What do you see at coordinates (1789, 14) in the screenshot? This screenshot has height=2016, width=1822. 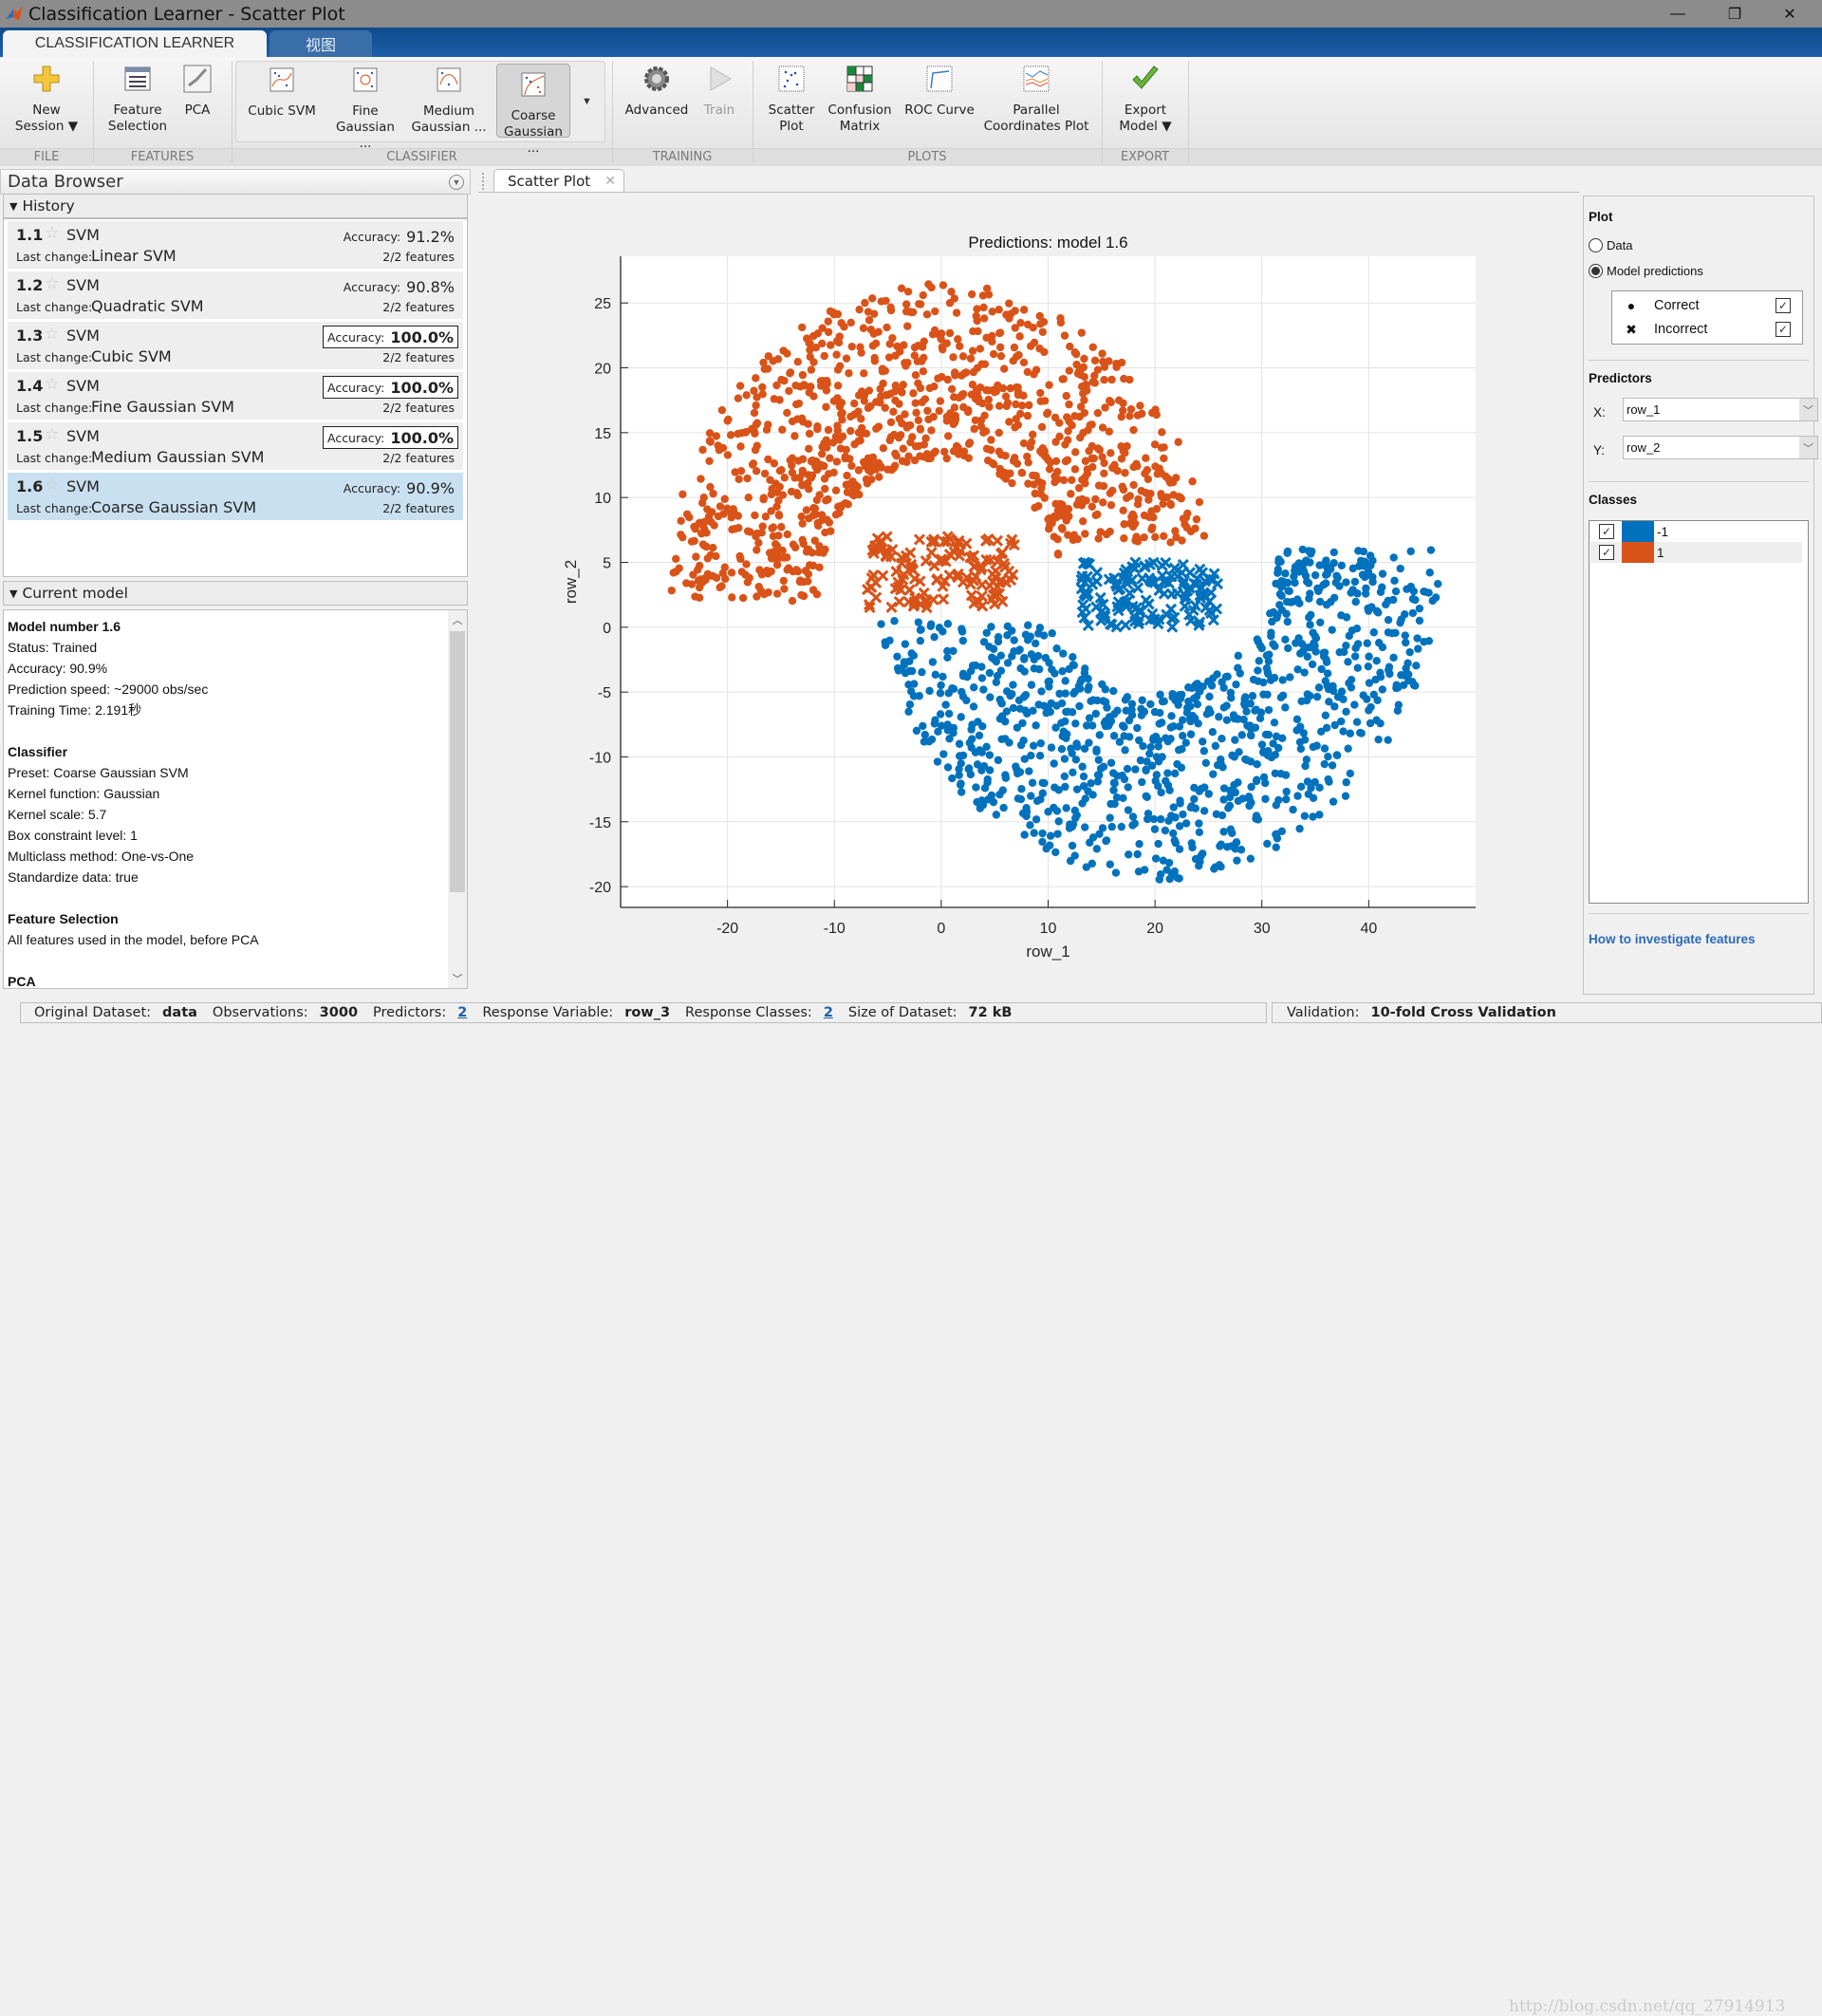 I see `close-button: ✕` at bounding box center [1789, 14].